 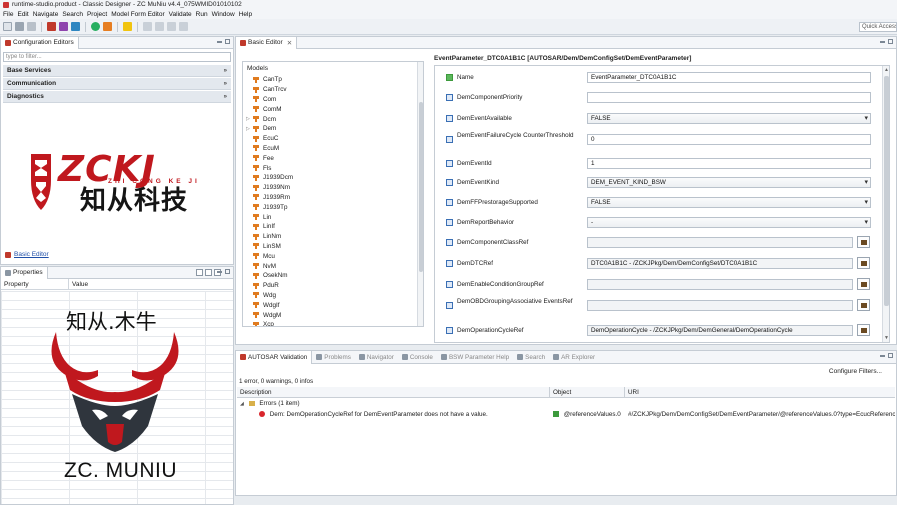 I want to click on param-input: 1, so click(x=729, y=163).